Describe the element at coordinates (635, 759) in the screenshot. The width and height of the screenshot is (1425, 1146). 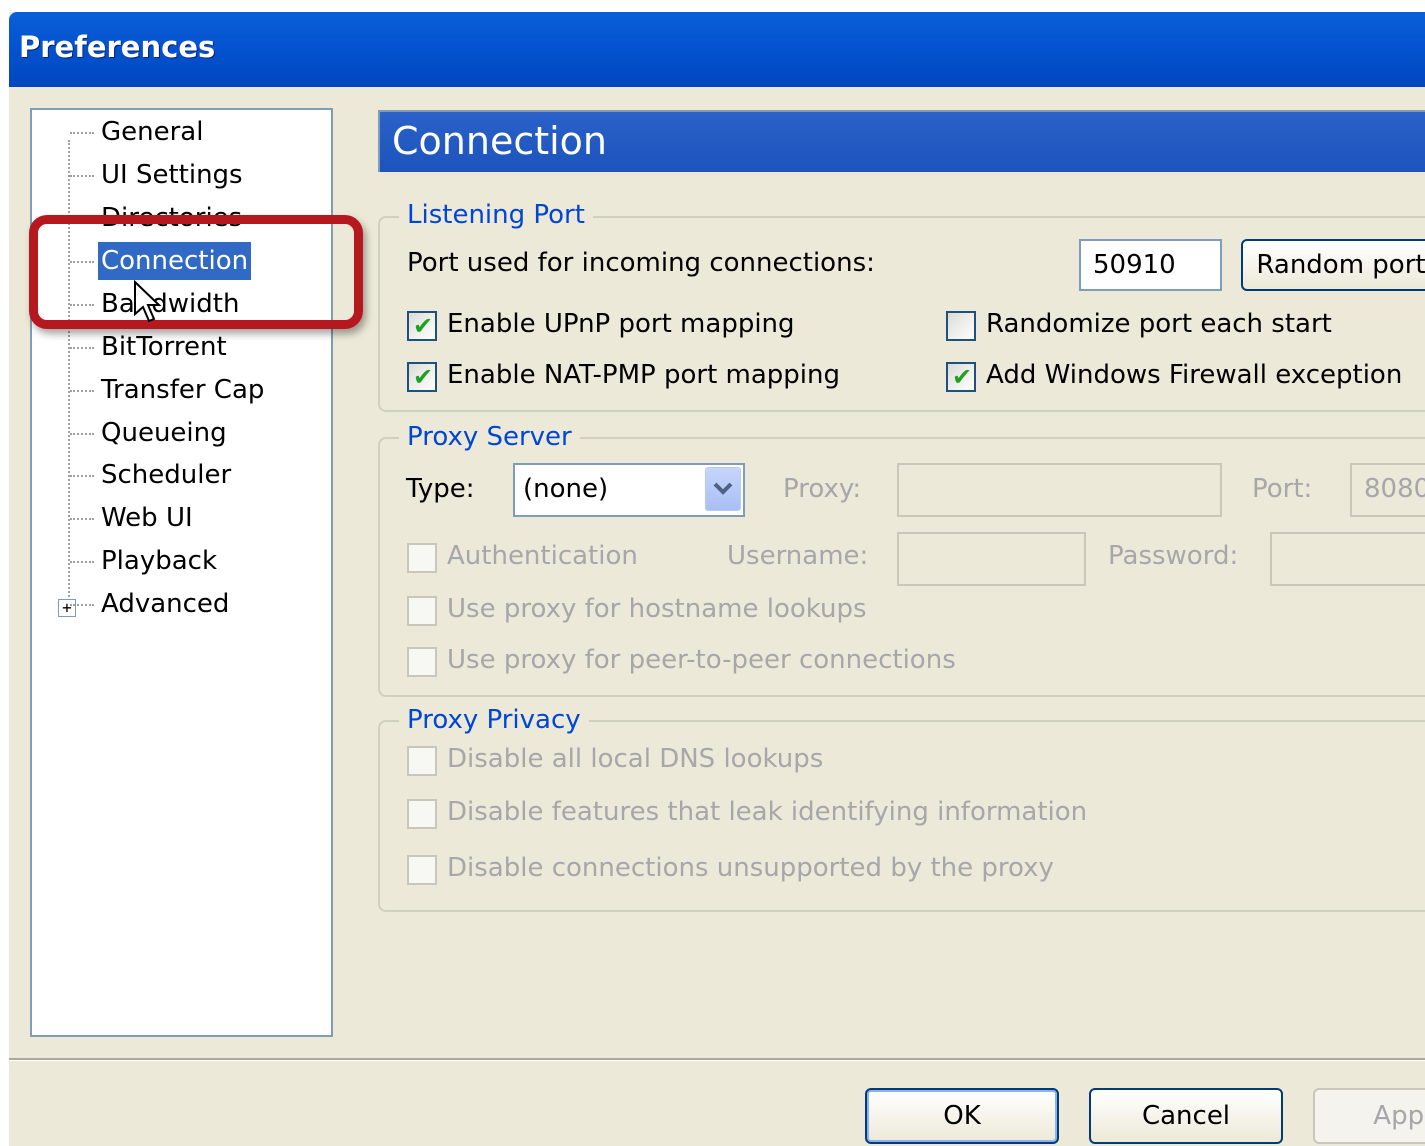
I see `disable-dns-label: Disable all local DNS lookups` at that location.